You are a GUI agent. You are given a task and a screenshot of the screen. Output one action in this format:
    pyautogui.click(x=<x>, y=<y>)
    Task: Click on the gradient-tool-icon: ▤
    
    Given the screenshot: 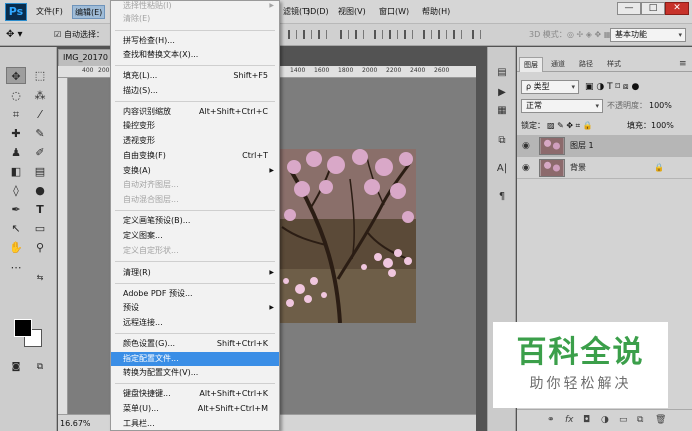 What is the action you would take?
    pyautogui.click(x=40, y=171)
    